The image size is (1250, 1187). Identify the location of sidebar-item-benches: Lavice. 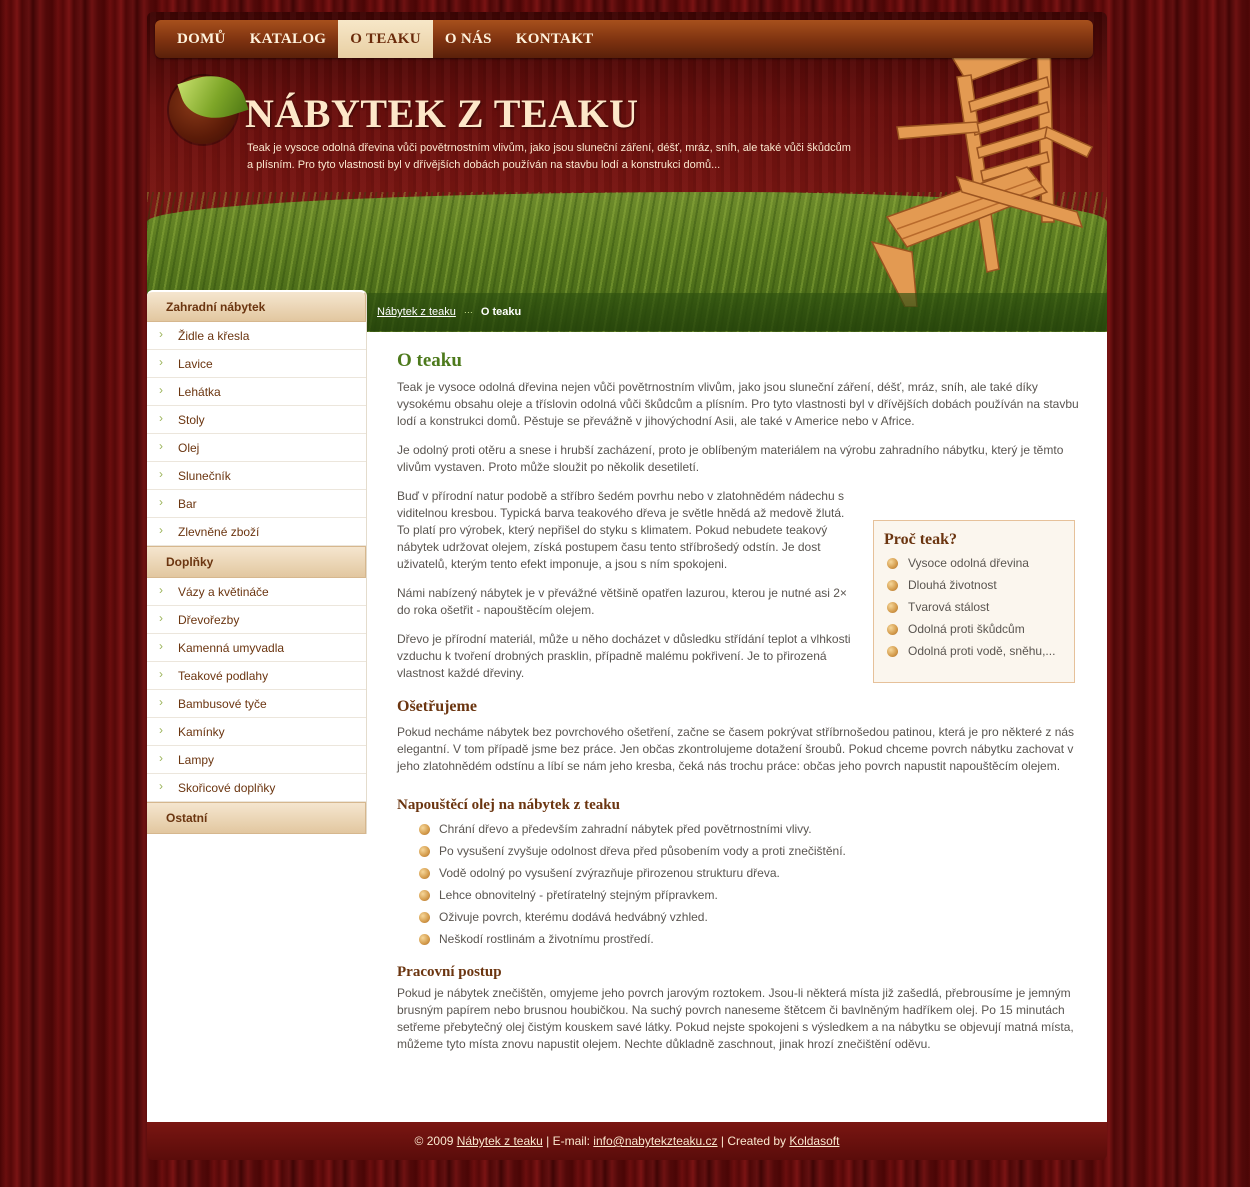
(256, 364).